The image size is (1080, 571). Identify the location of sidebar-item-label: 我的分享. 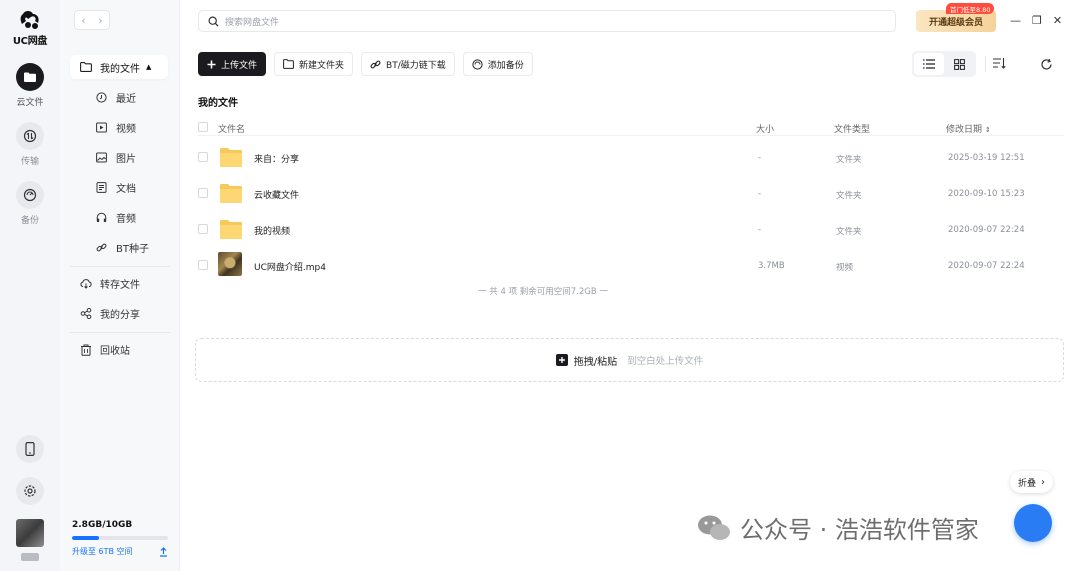
(120, 315).